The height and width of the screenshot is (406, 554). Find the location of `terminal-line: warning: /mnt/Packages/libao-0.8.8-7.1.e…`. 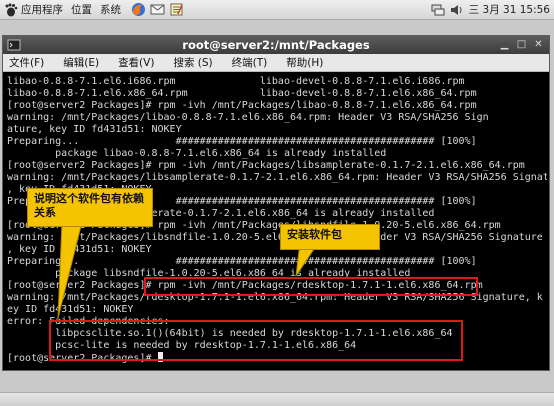

terminal-line: warning: /mnt/Packages/libao-0.8.8-7.1.e… is located at coordinates (248, 117).